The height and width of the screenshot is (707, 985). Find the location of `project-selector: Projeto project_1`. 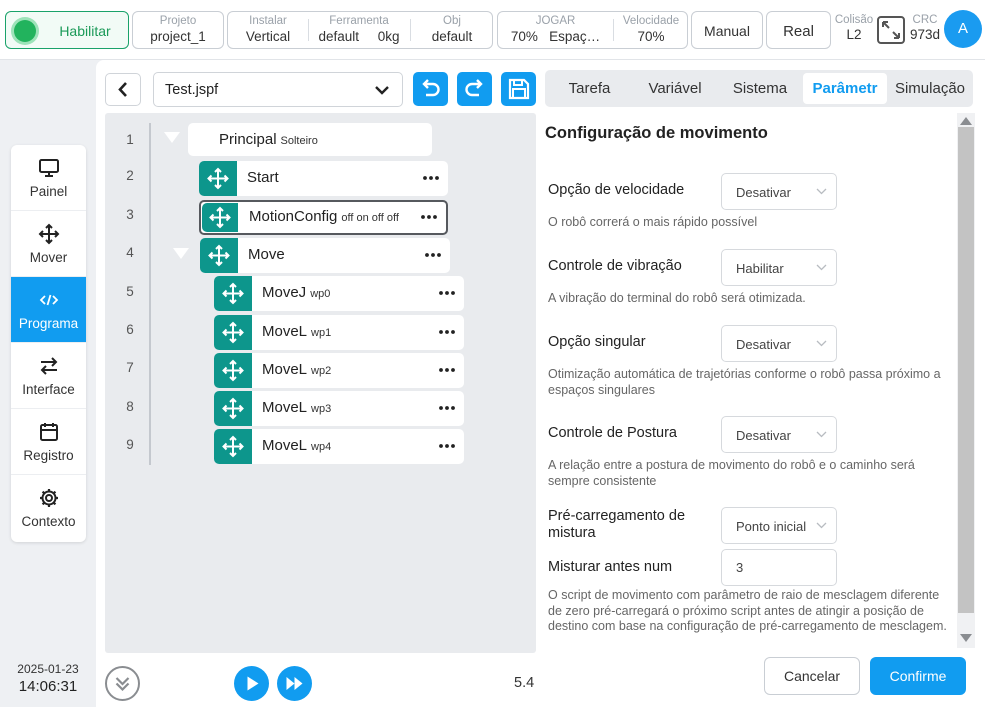

project-selector: Projeto project_1 is located at coordinates (178, 30).